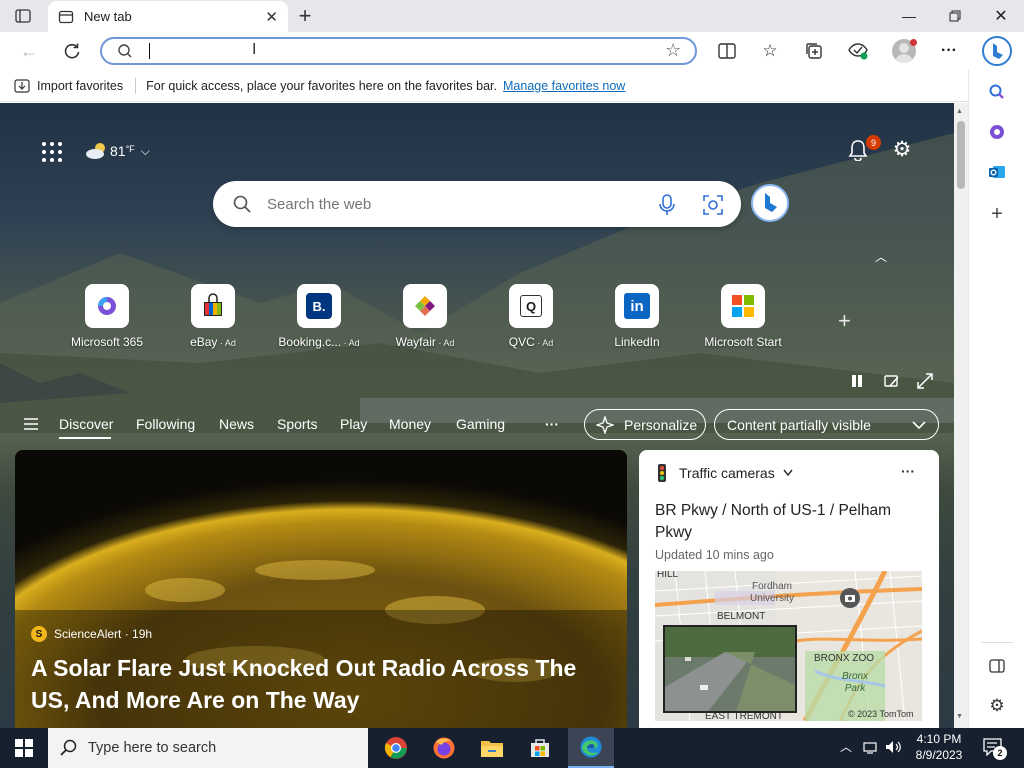  I want to click on tile-ebay, so click(213, 306).